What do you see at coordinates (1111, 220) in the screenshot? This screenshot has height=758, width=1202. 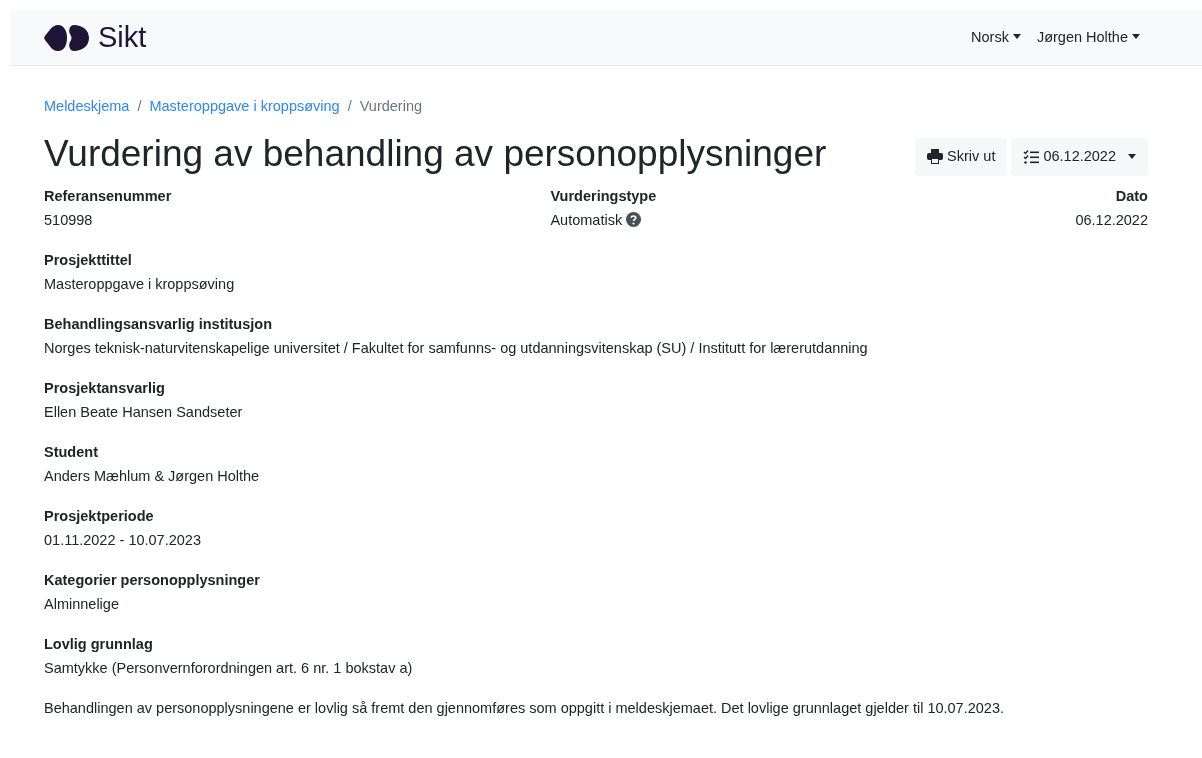 I see `field-value: 06.12.2022` at bounding box center [1111, 220].